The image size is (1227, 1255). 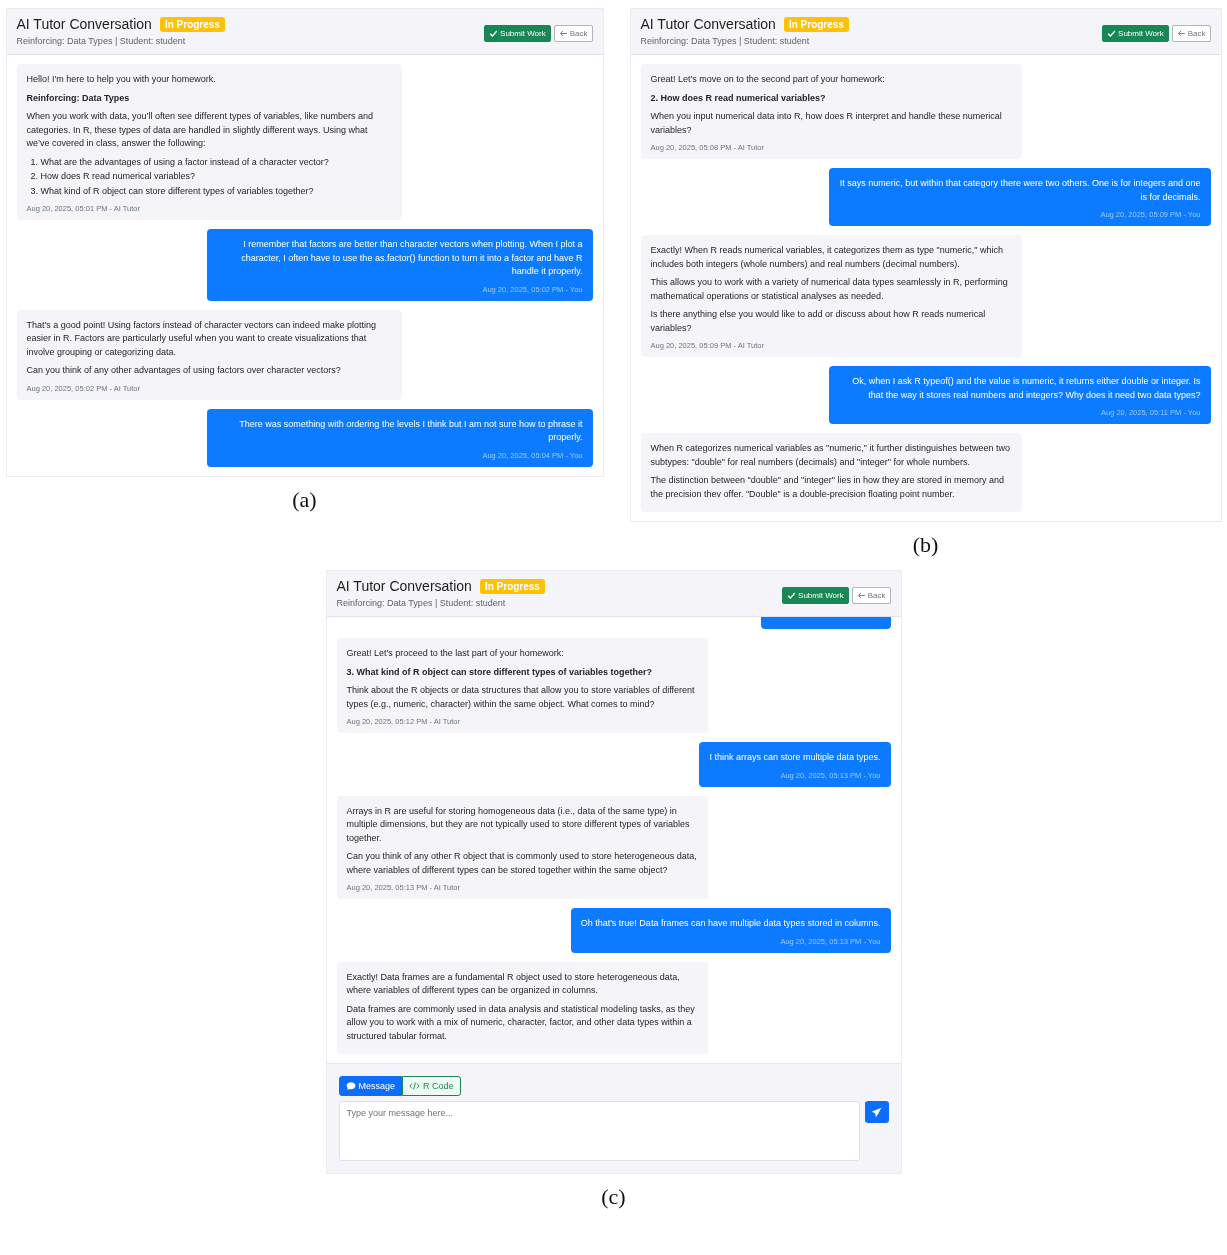 I want to click on message-text: This allows you to work with a variety of numerical data types seamlessly in R, performing mathematical operations or statistical analyses as needed., so click(x=829, y=289).